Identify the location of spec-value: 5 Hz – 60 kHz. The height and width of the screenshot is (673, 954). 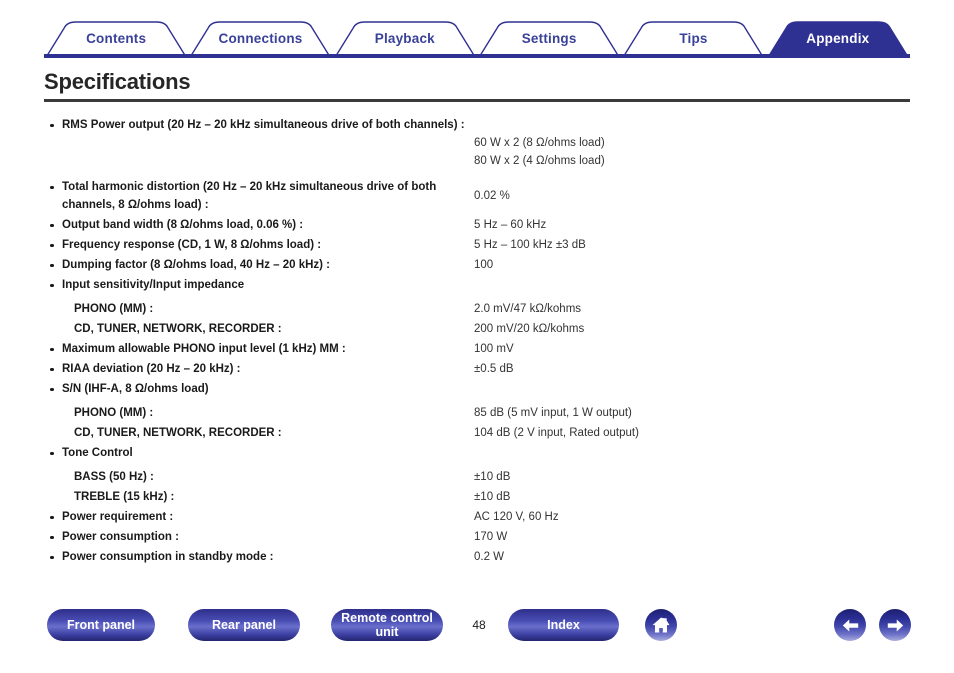
(694, 225).